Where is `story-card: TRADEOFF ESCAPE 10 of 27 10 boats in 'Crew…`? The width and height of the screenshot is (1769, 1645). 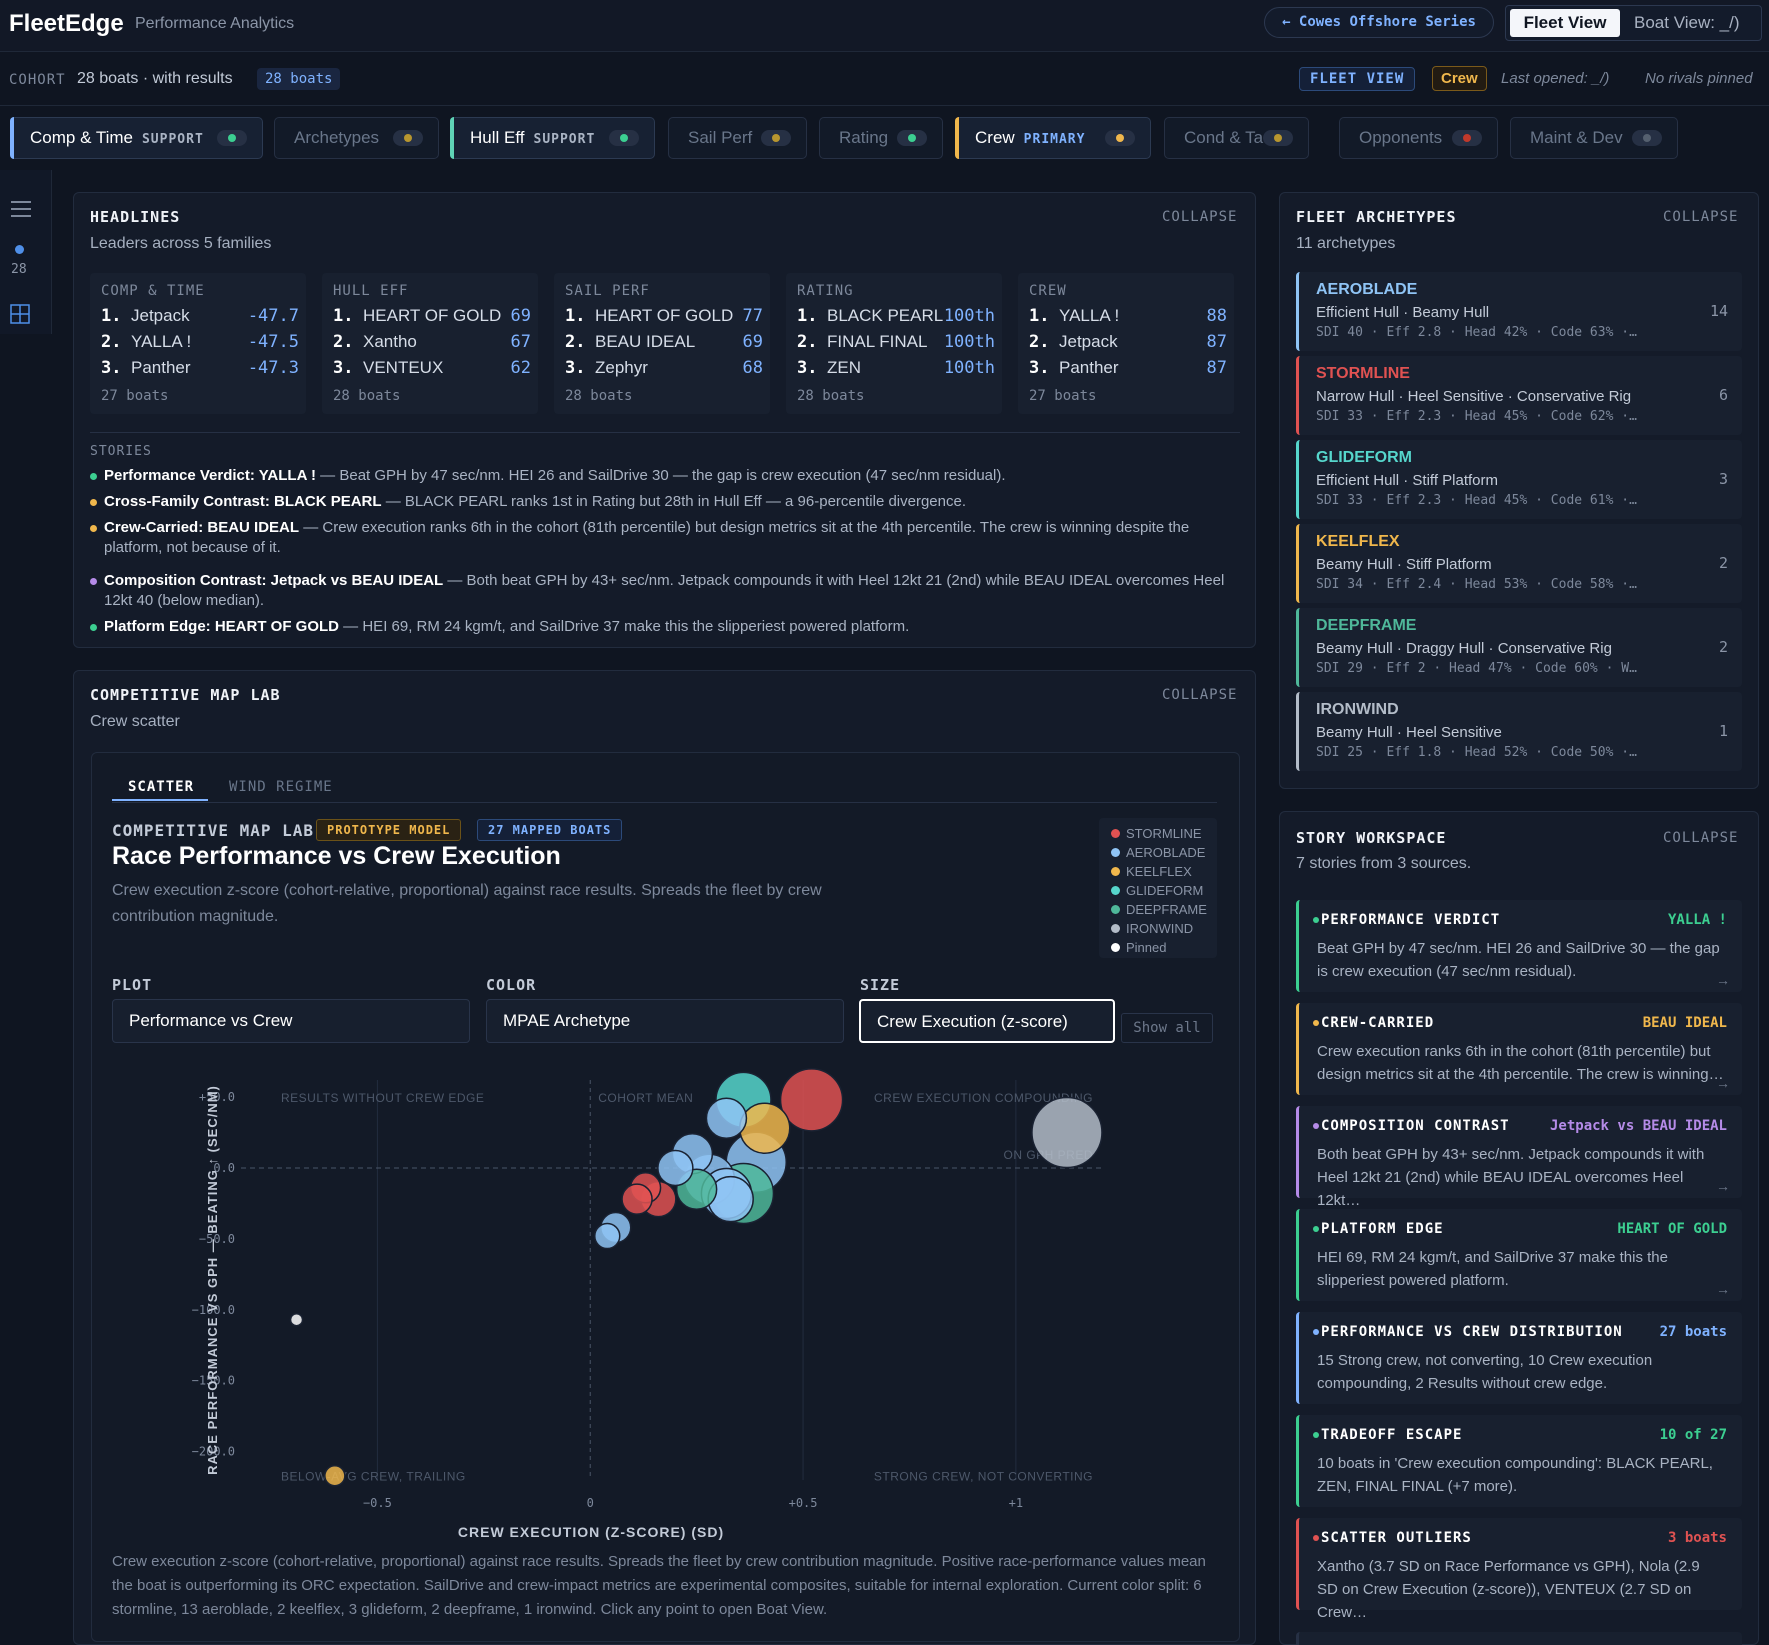
story-card: TRADEOFF ESCAPE 10 of 27 10 boats in 'Crew… is located at coordinates (1519, 1461).